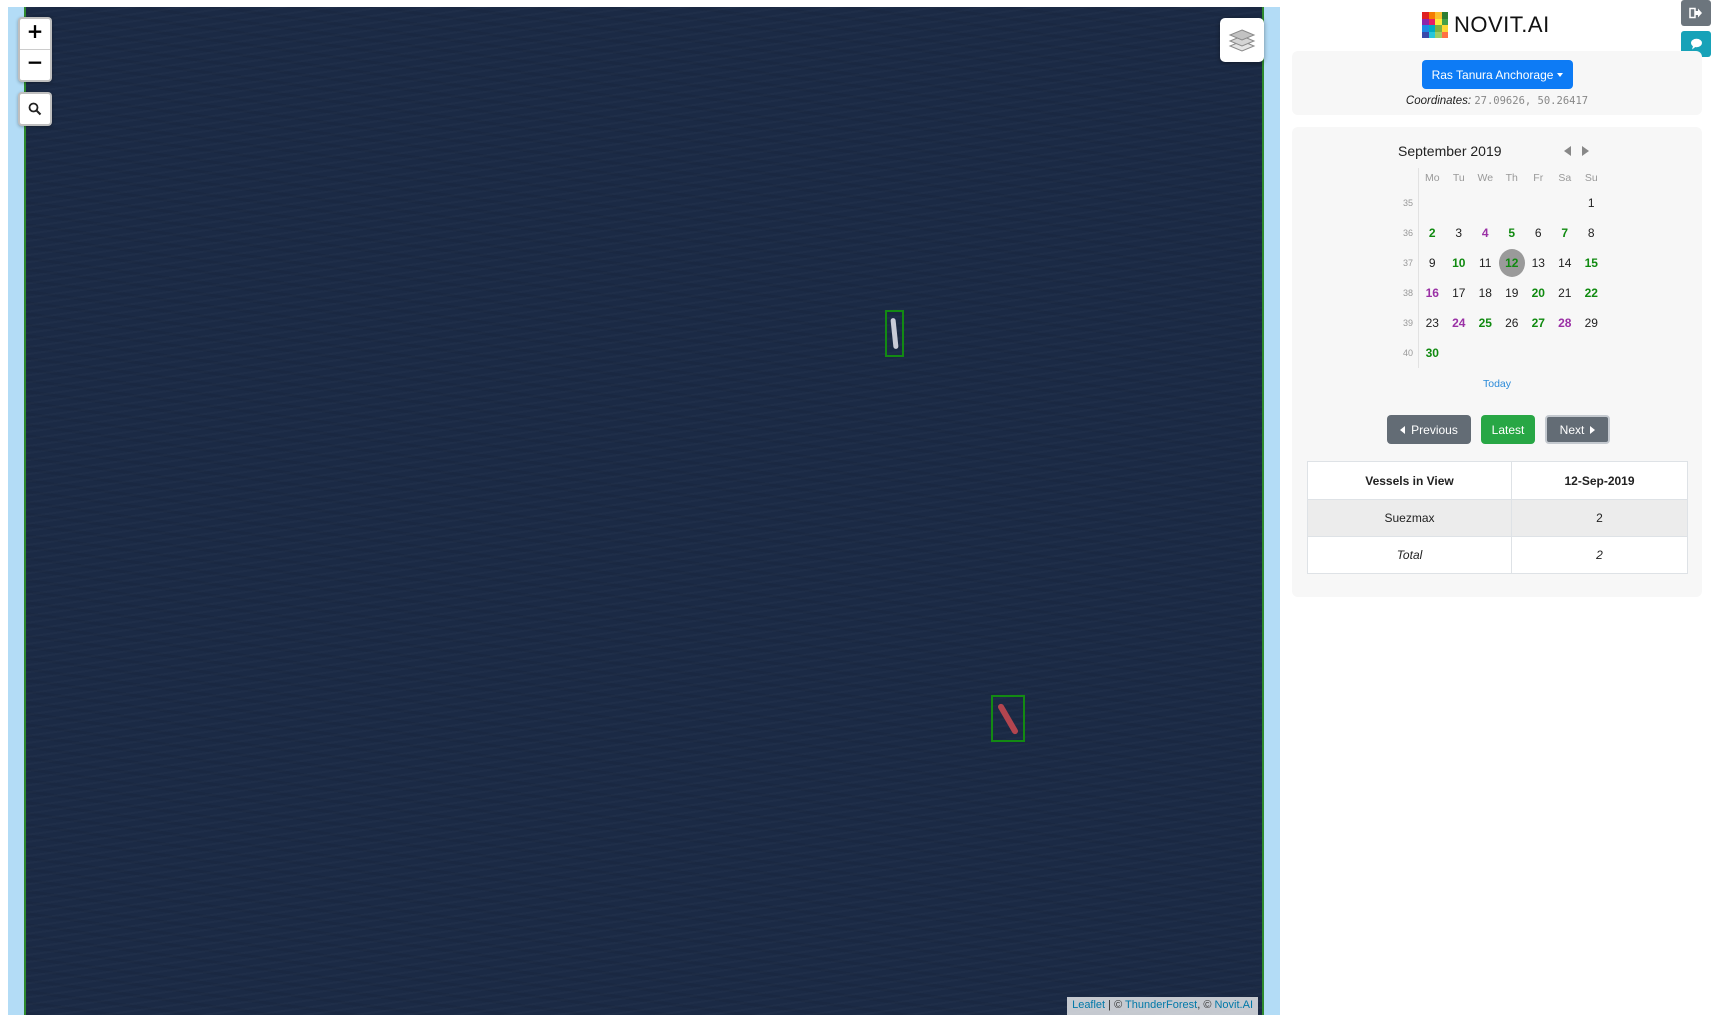 Image resolution: width=1711 pixels, height=1019 pixels. What do you see at coordinates (1485, 178) in the screenshot?
I see `weekday-label: We` at bounding box center [1485, 178].